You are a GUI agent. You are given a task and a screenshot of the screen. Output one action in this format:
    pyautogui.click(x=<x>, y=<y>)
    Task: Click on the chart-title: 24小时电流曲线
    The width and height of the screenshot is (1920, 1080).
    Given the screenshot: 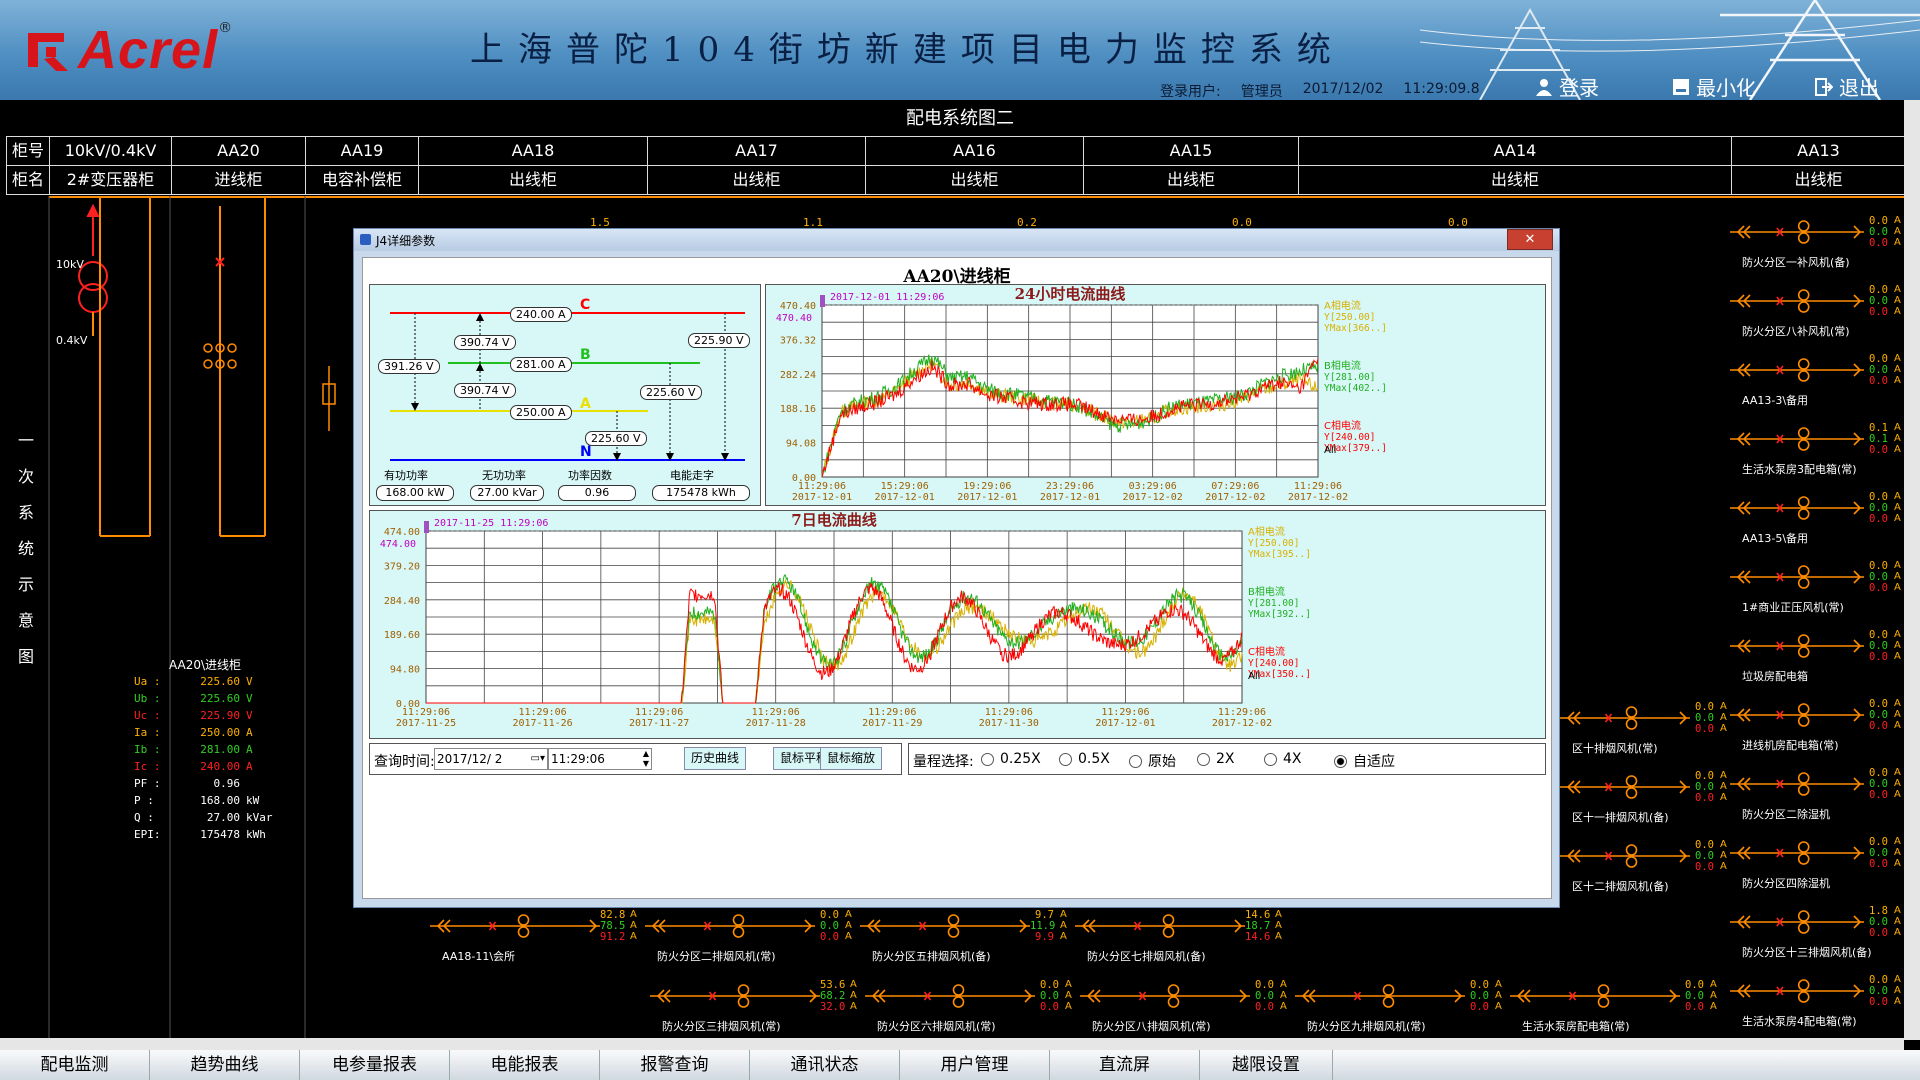 What is the action you would take?
    pyautogui.click(x=1070, y=294)
    